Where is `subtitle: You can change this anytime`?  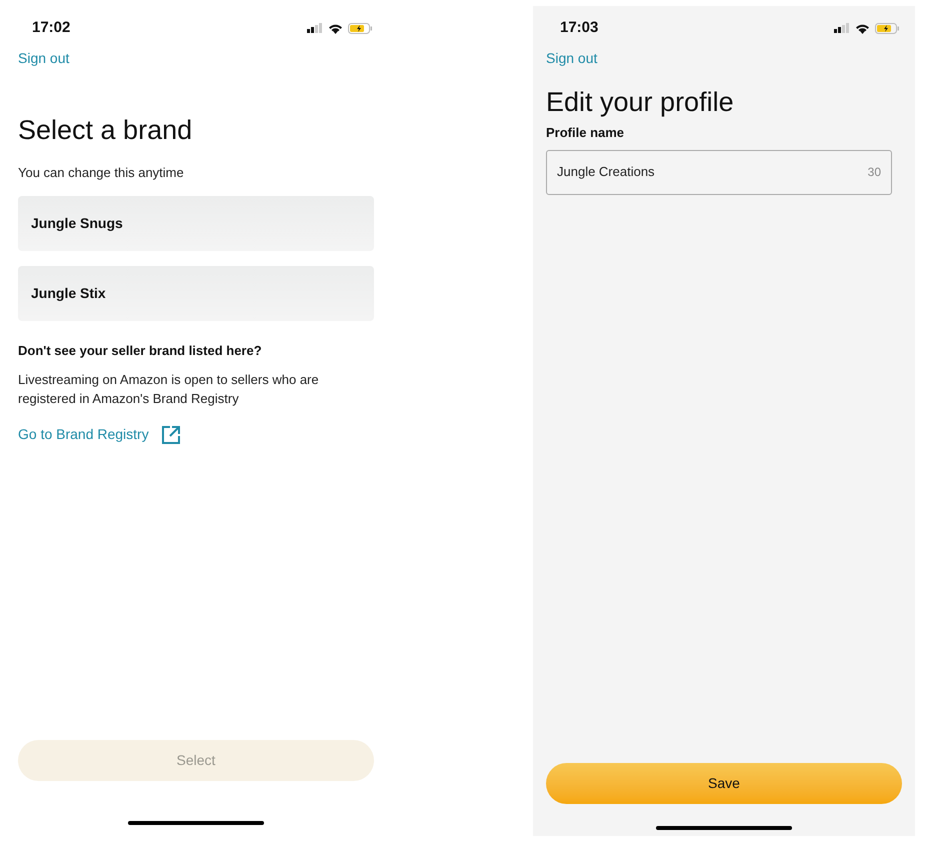 subtitle: You can change this anytime is located at coordinates (101, 173).